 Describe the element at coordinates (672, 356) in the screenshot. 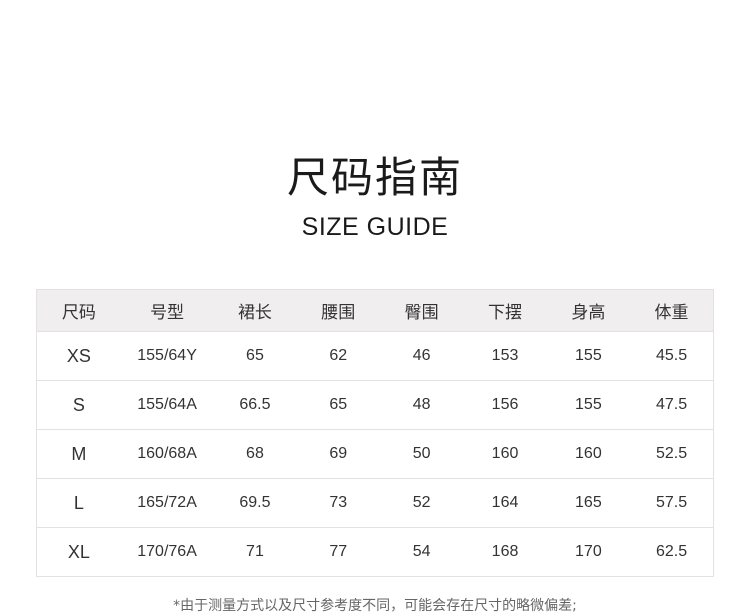

I see `weight-cell: 45.5` at that location.